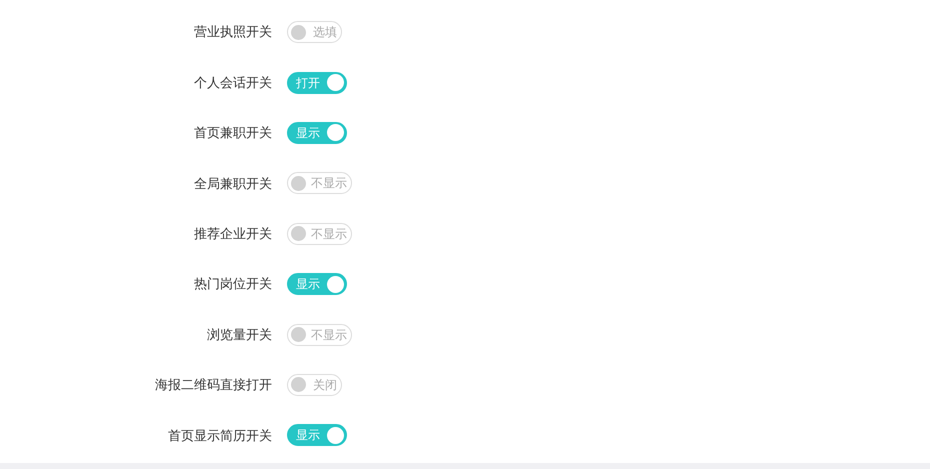 The image size is (930, 469). What do you see at coordinates (314, 385) in the screenshot?
I see `toggle-switch: 关闭` at bounding box center [314, 385].